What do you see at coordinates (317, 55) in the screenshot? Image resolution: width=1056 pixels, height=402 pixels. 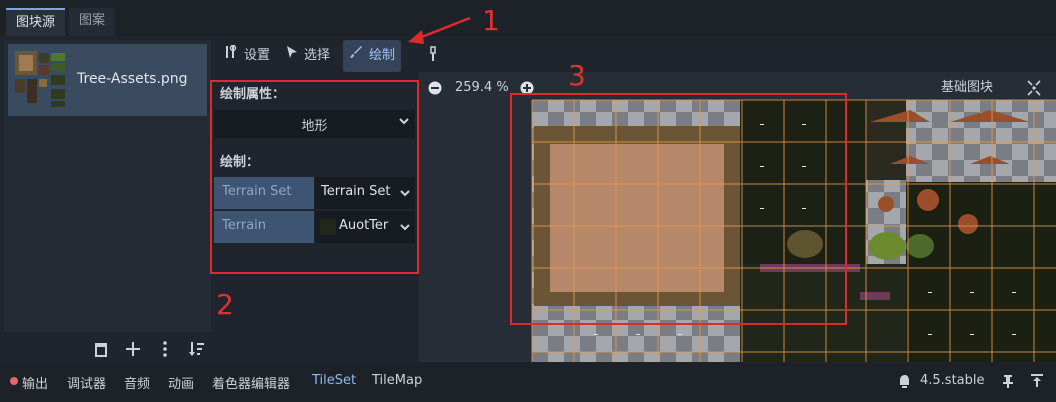 I see `select-label: 选择` at bounding box center [317, 55].